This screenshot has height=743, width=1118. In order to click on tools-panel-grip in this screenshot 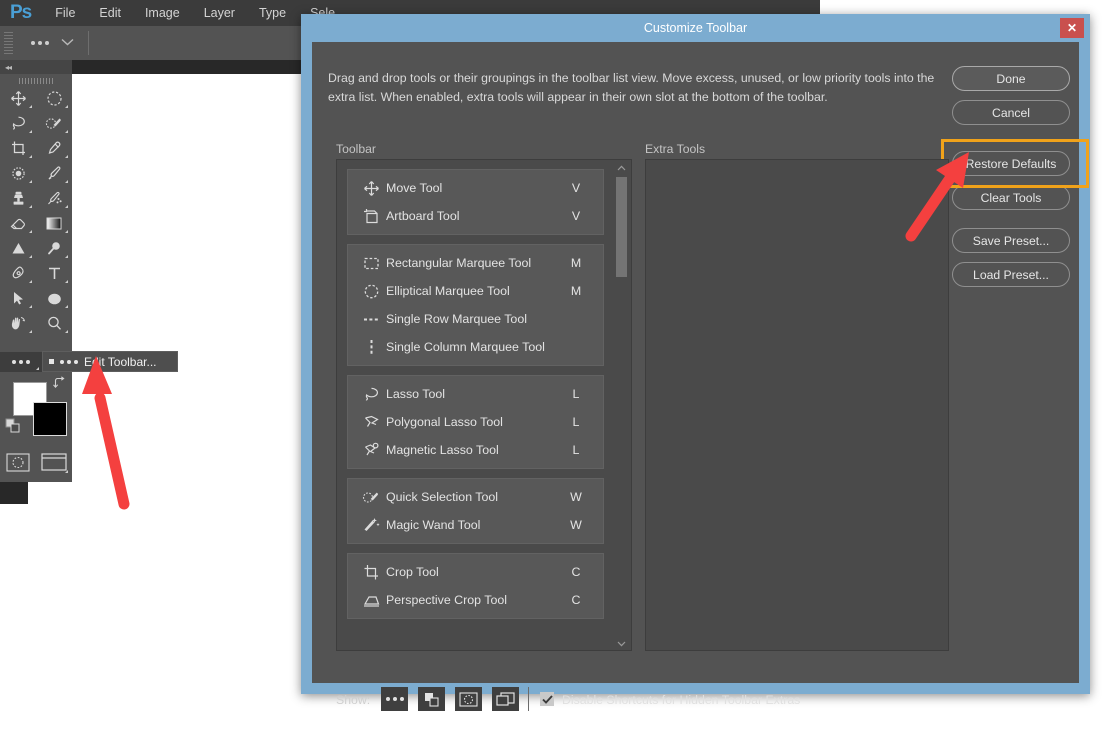, I will do `click(36, 81)`.